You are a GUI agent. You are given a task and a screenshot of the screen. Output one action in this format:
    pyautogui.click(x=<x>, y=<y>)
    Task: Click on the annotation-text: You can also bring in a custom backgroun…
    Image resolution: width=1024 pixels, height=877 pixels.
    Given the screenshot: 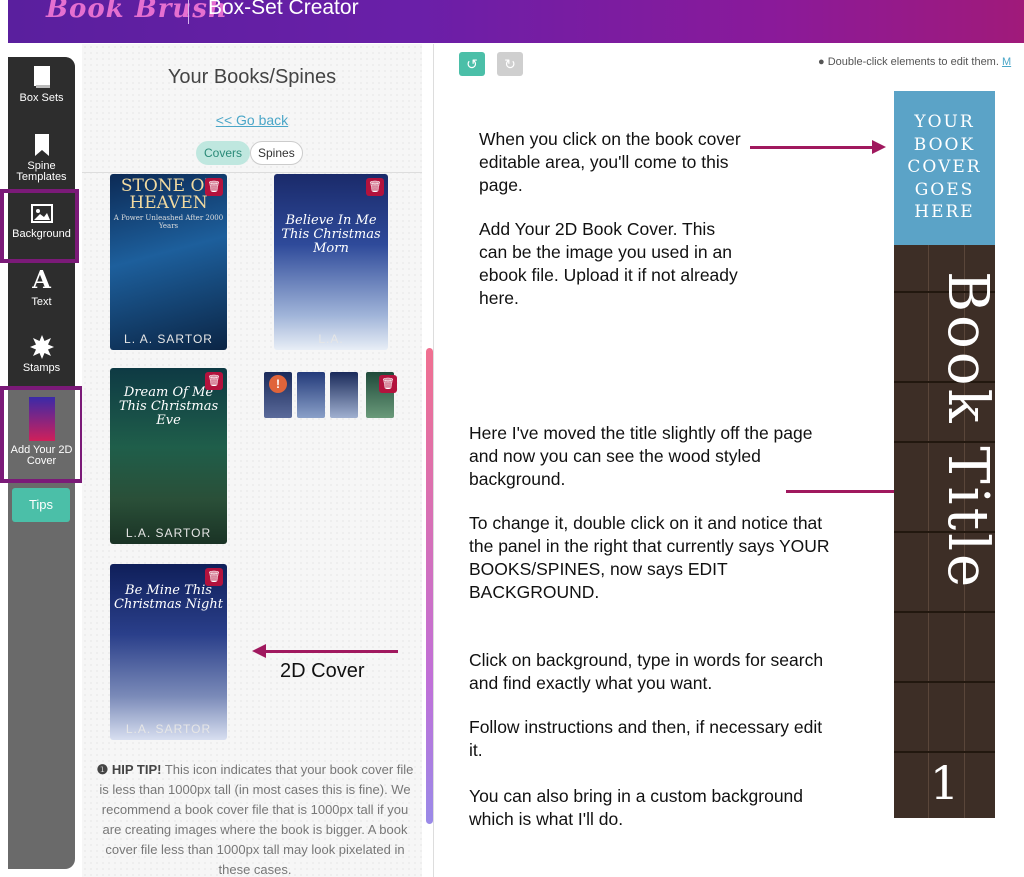 What is the action you would take?
    pyautogui.click(x=636, y=807)
    